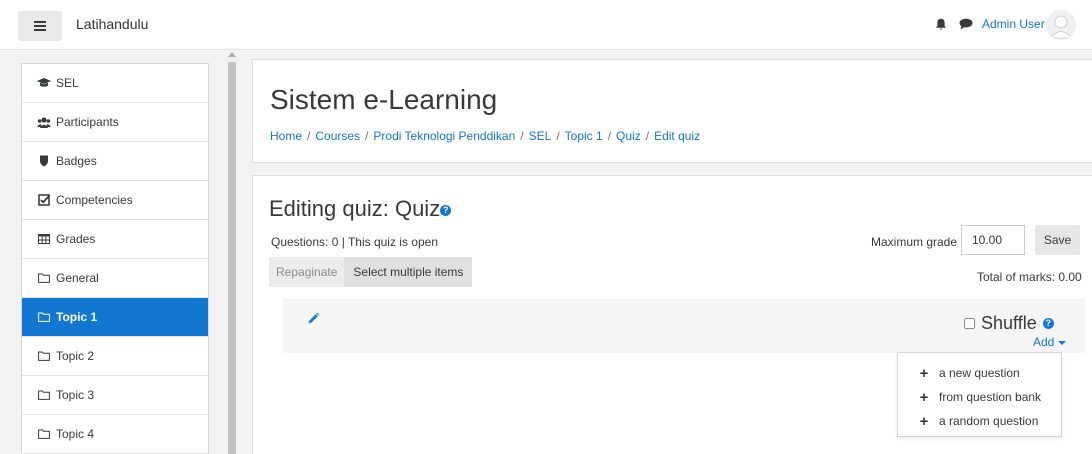 The height and width of the screenshot is (454, 1092). I want to click on menu-item-question-bank: + from question bank, so click(979, 397).